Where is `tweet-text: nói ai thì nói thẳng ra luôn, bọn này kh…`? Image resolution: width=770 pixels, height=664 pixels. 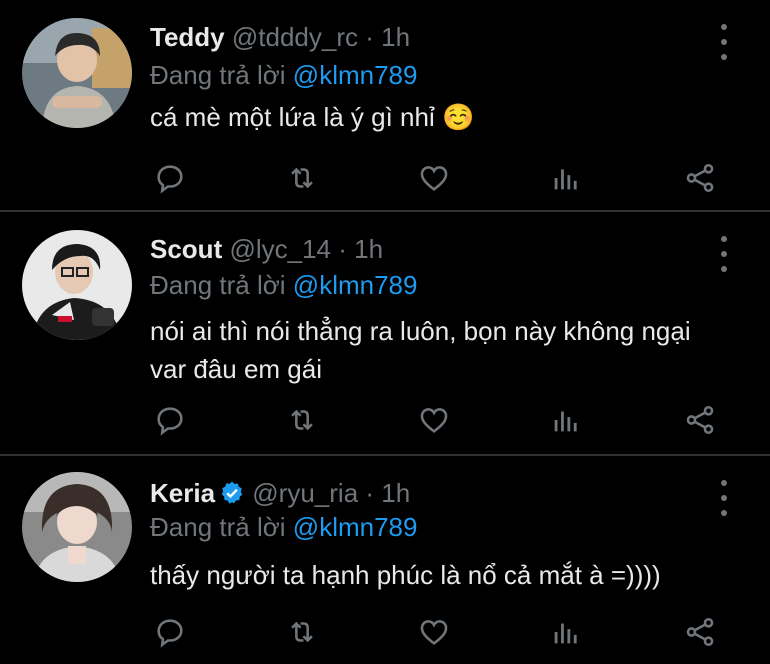
tweet-text: nói ai thì nói thẳng ra luôn, bọn này kh… is located at coordinates (420, 350).